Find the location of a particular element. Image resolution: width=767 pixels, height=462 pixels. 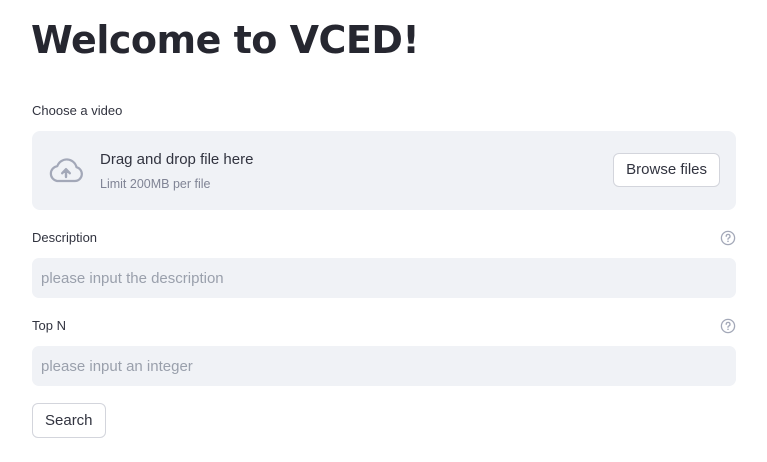

description-help-icon is located at coordinates (728, 238).